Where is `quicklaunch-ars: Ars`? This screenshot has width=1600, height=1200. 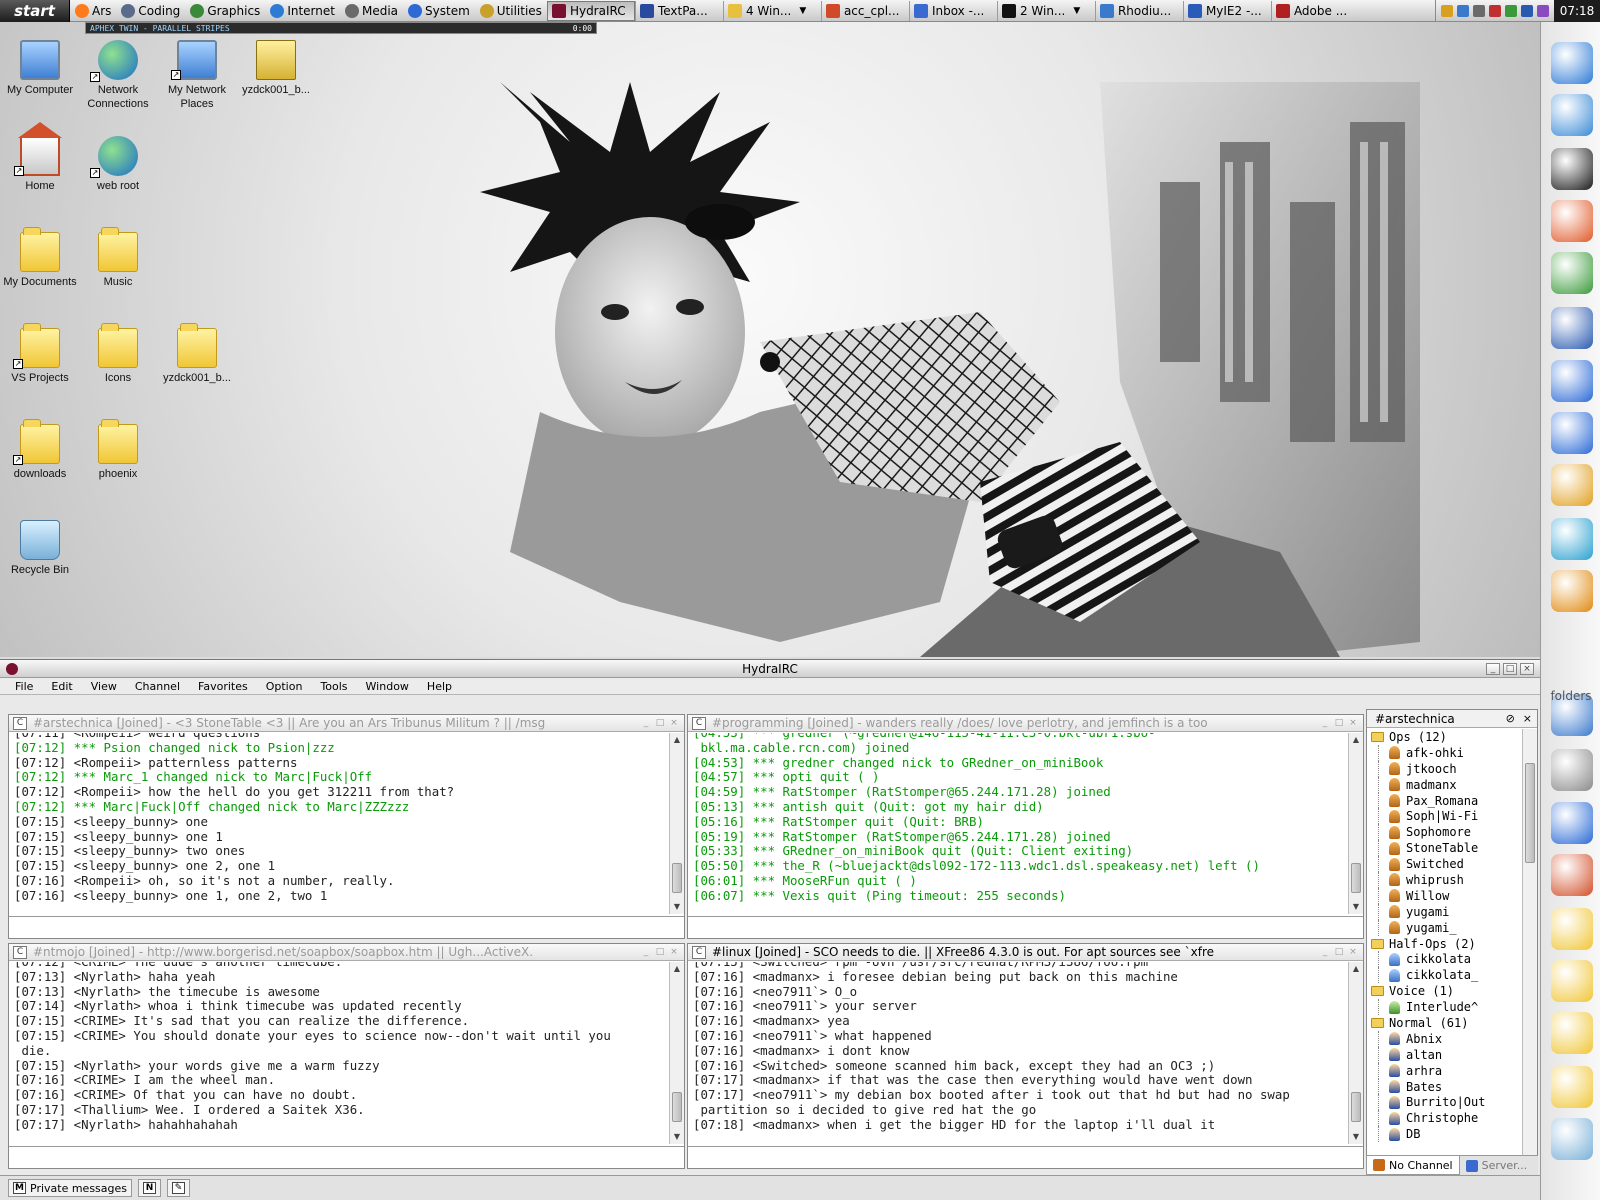
quicklaunch-ars: Ars is located at coordinates (93, 11).